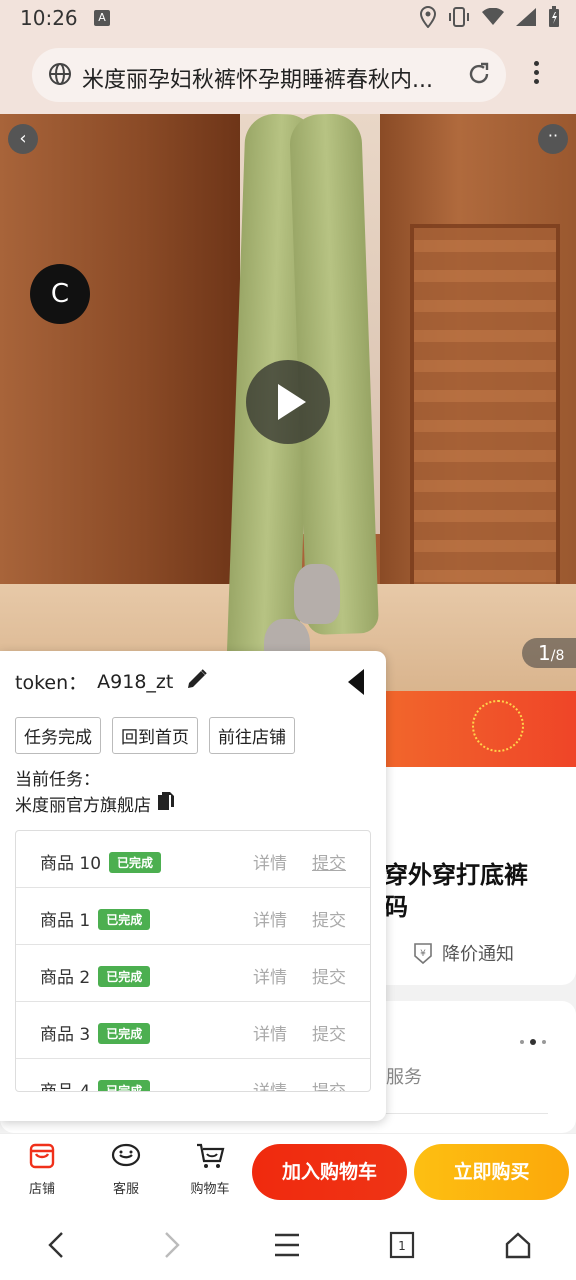 Image resolution: width=576 pixels, height=1280 pixels. I want to click on status-icons, so click(489, 18).